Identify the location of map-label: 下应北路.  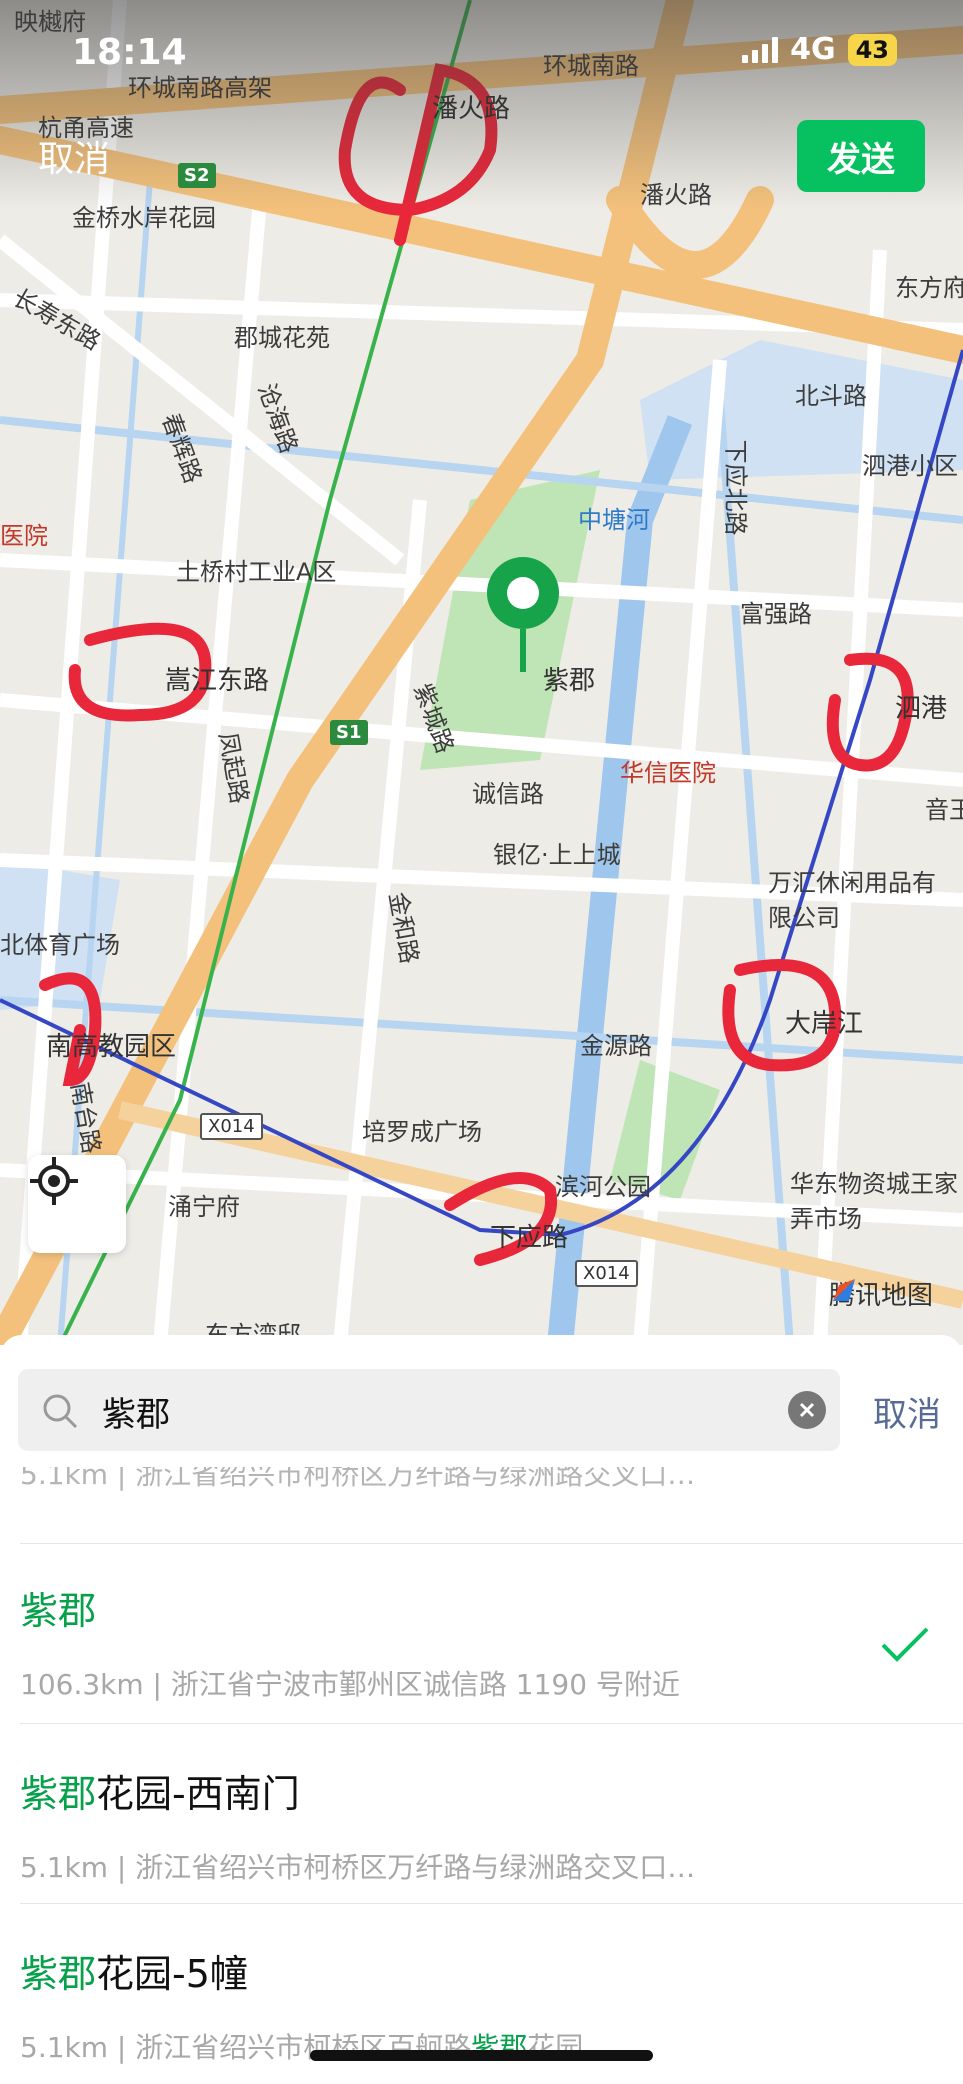
(735, 487).